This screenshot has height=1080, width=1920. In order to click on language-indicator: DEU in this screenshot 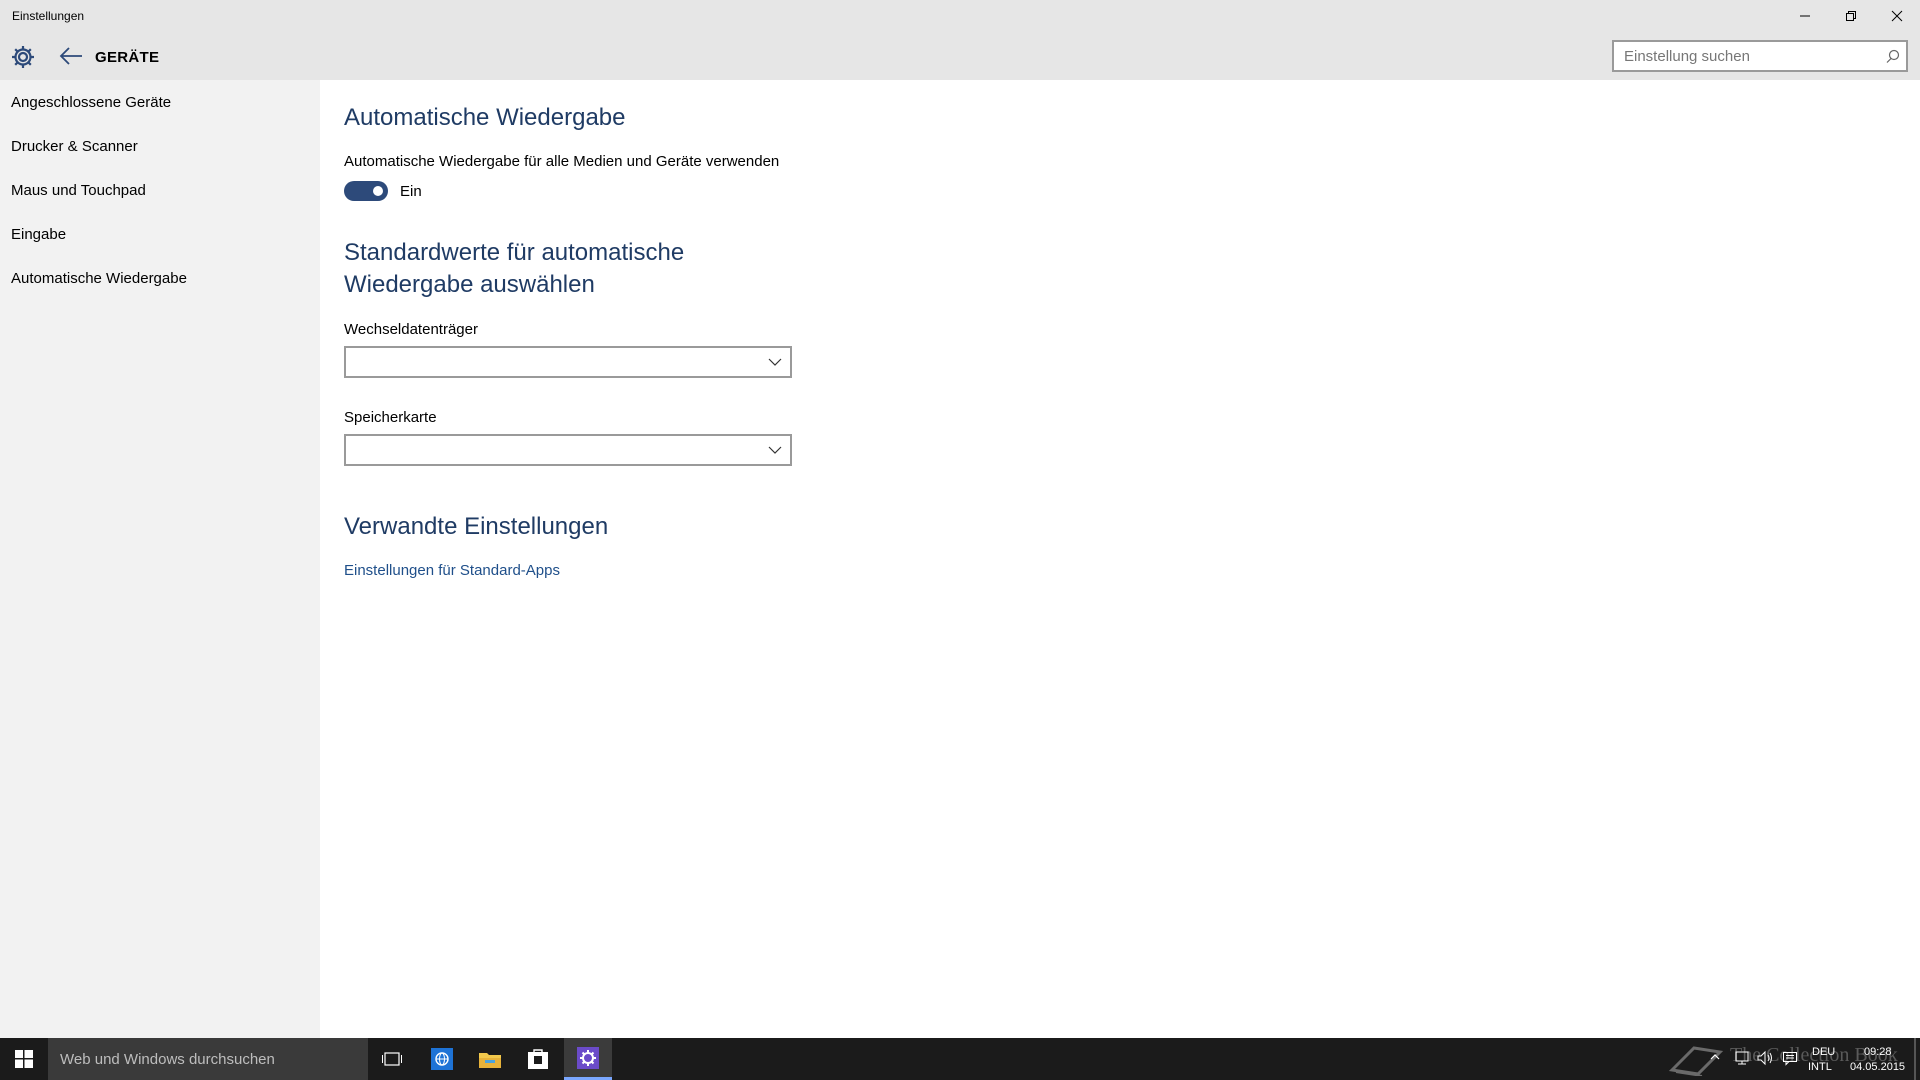, I will do `click(1823, 1052)`.